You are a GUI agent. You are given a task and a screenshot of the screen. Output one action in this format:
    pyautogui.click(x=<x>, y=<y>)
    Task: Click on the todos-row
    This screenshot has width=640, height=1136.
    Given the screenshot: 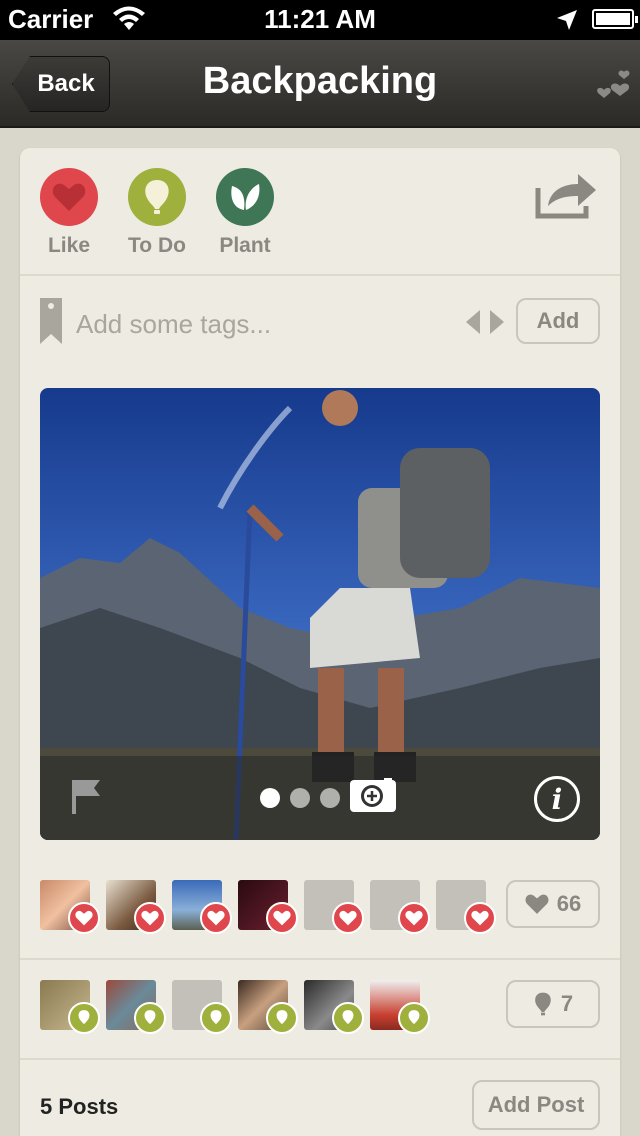 What is the action you would take?
    pyautogui.click(x=275, y=1015)
    